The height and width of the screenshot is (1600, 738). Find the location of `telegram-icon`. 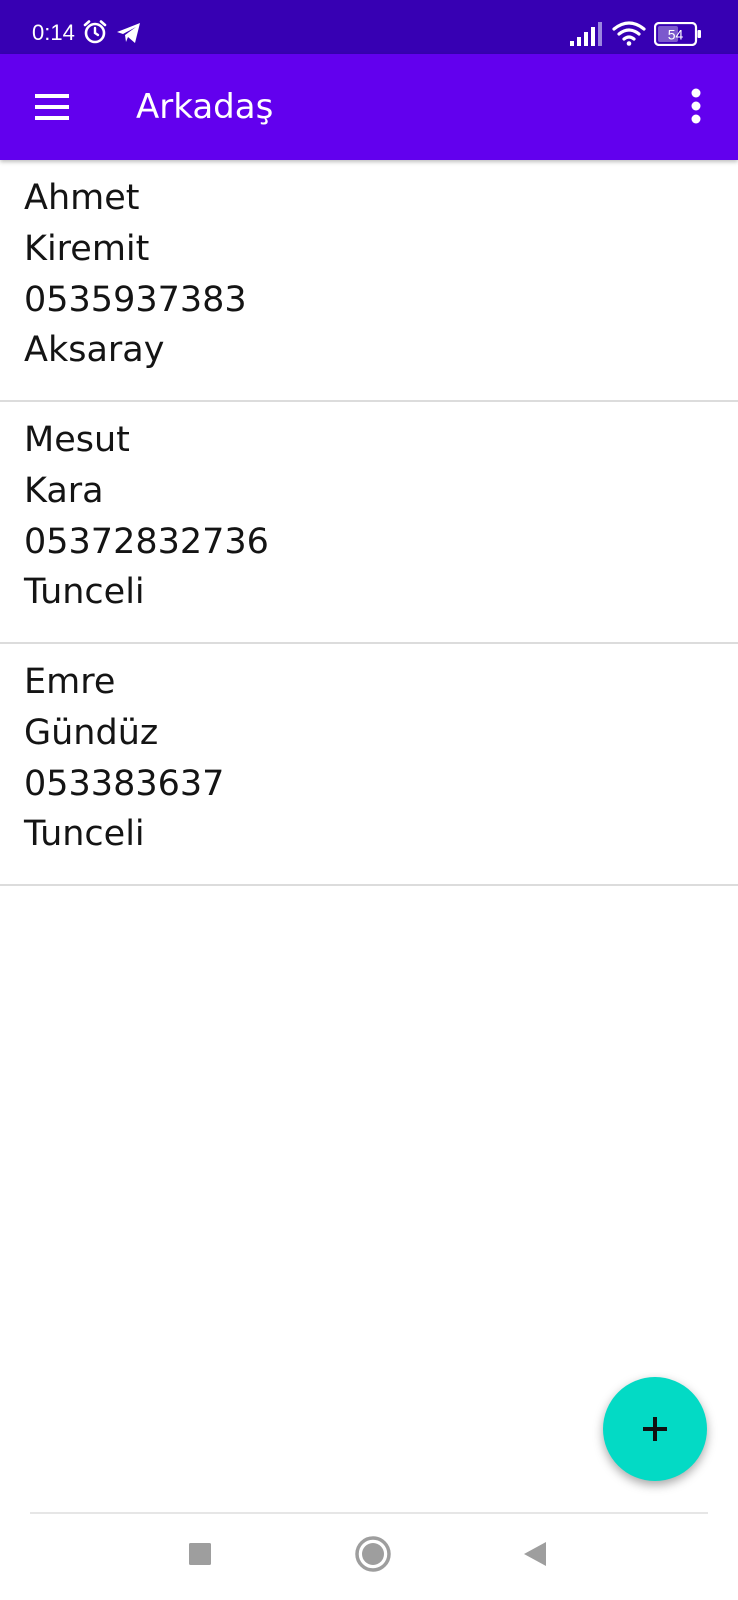

telegram-icon is located at coordinates (128, 33).